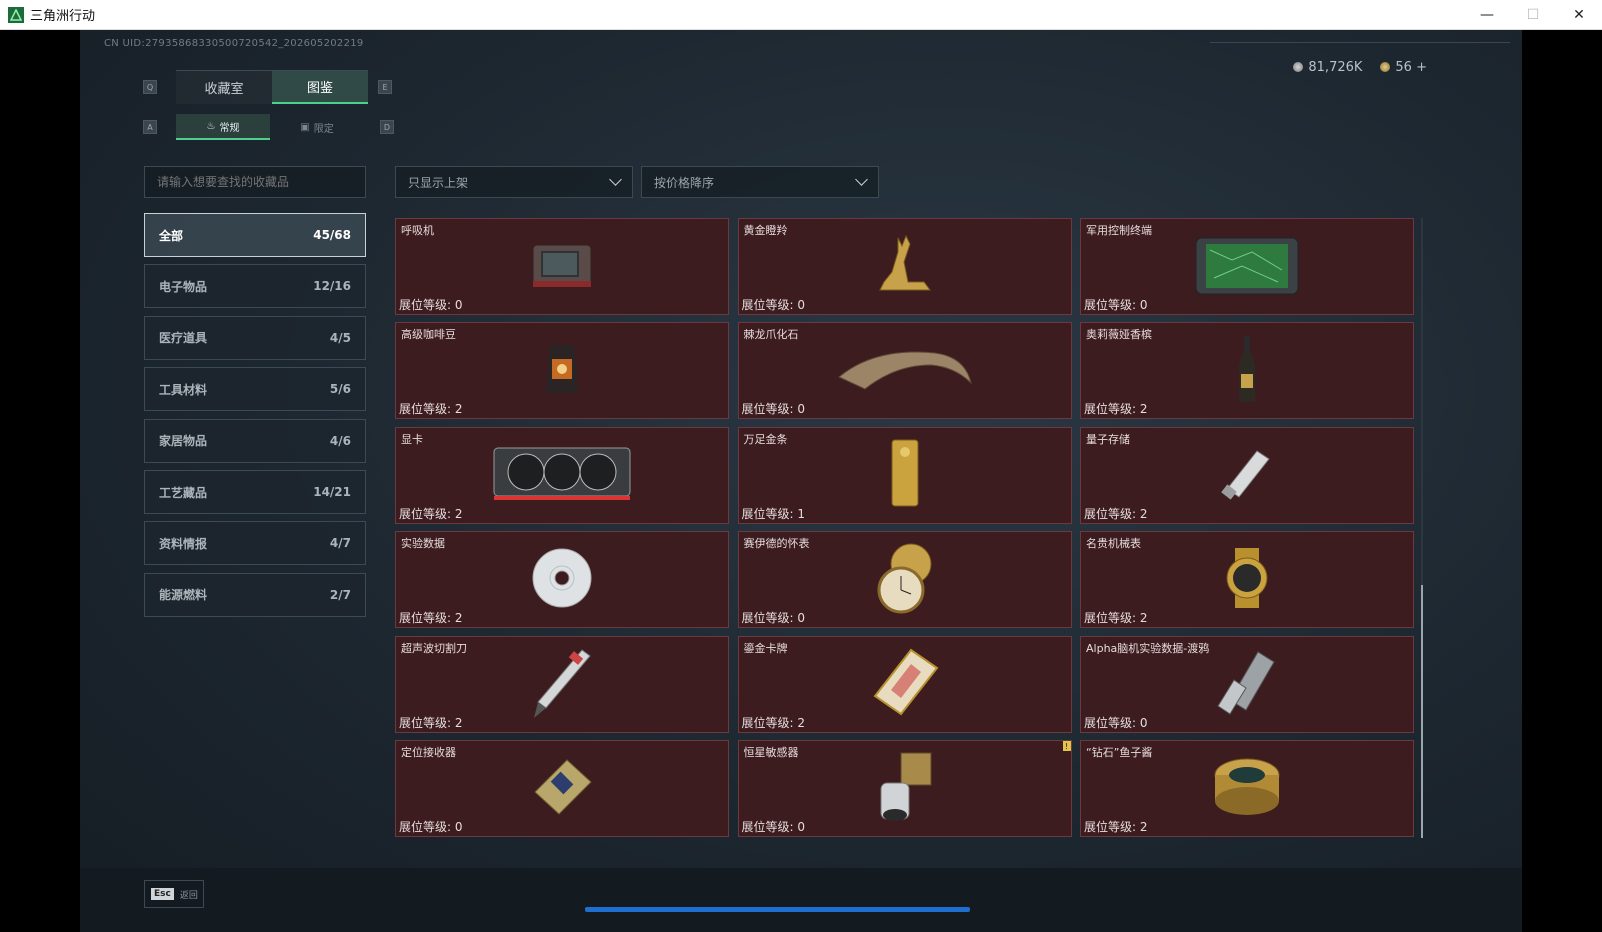 The width and height of the screenshot is (1602, 932). I want to click on item-name: 万足金条, so click(765, 439).